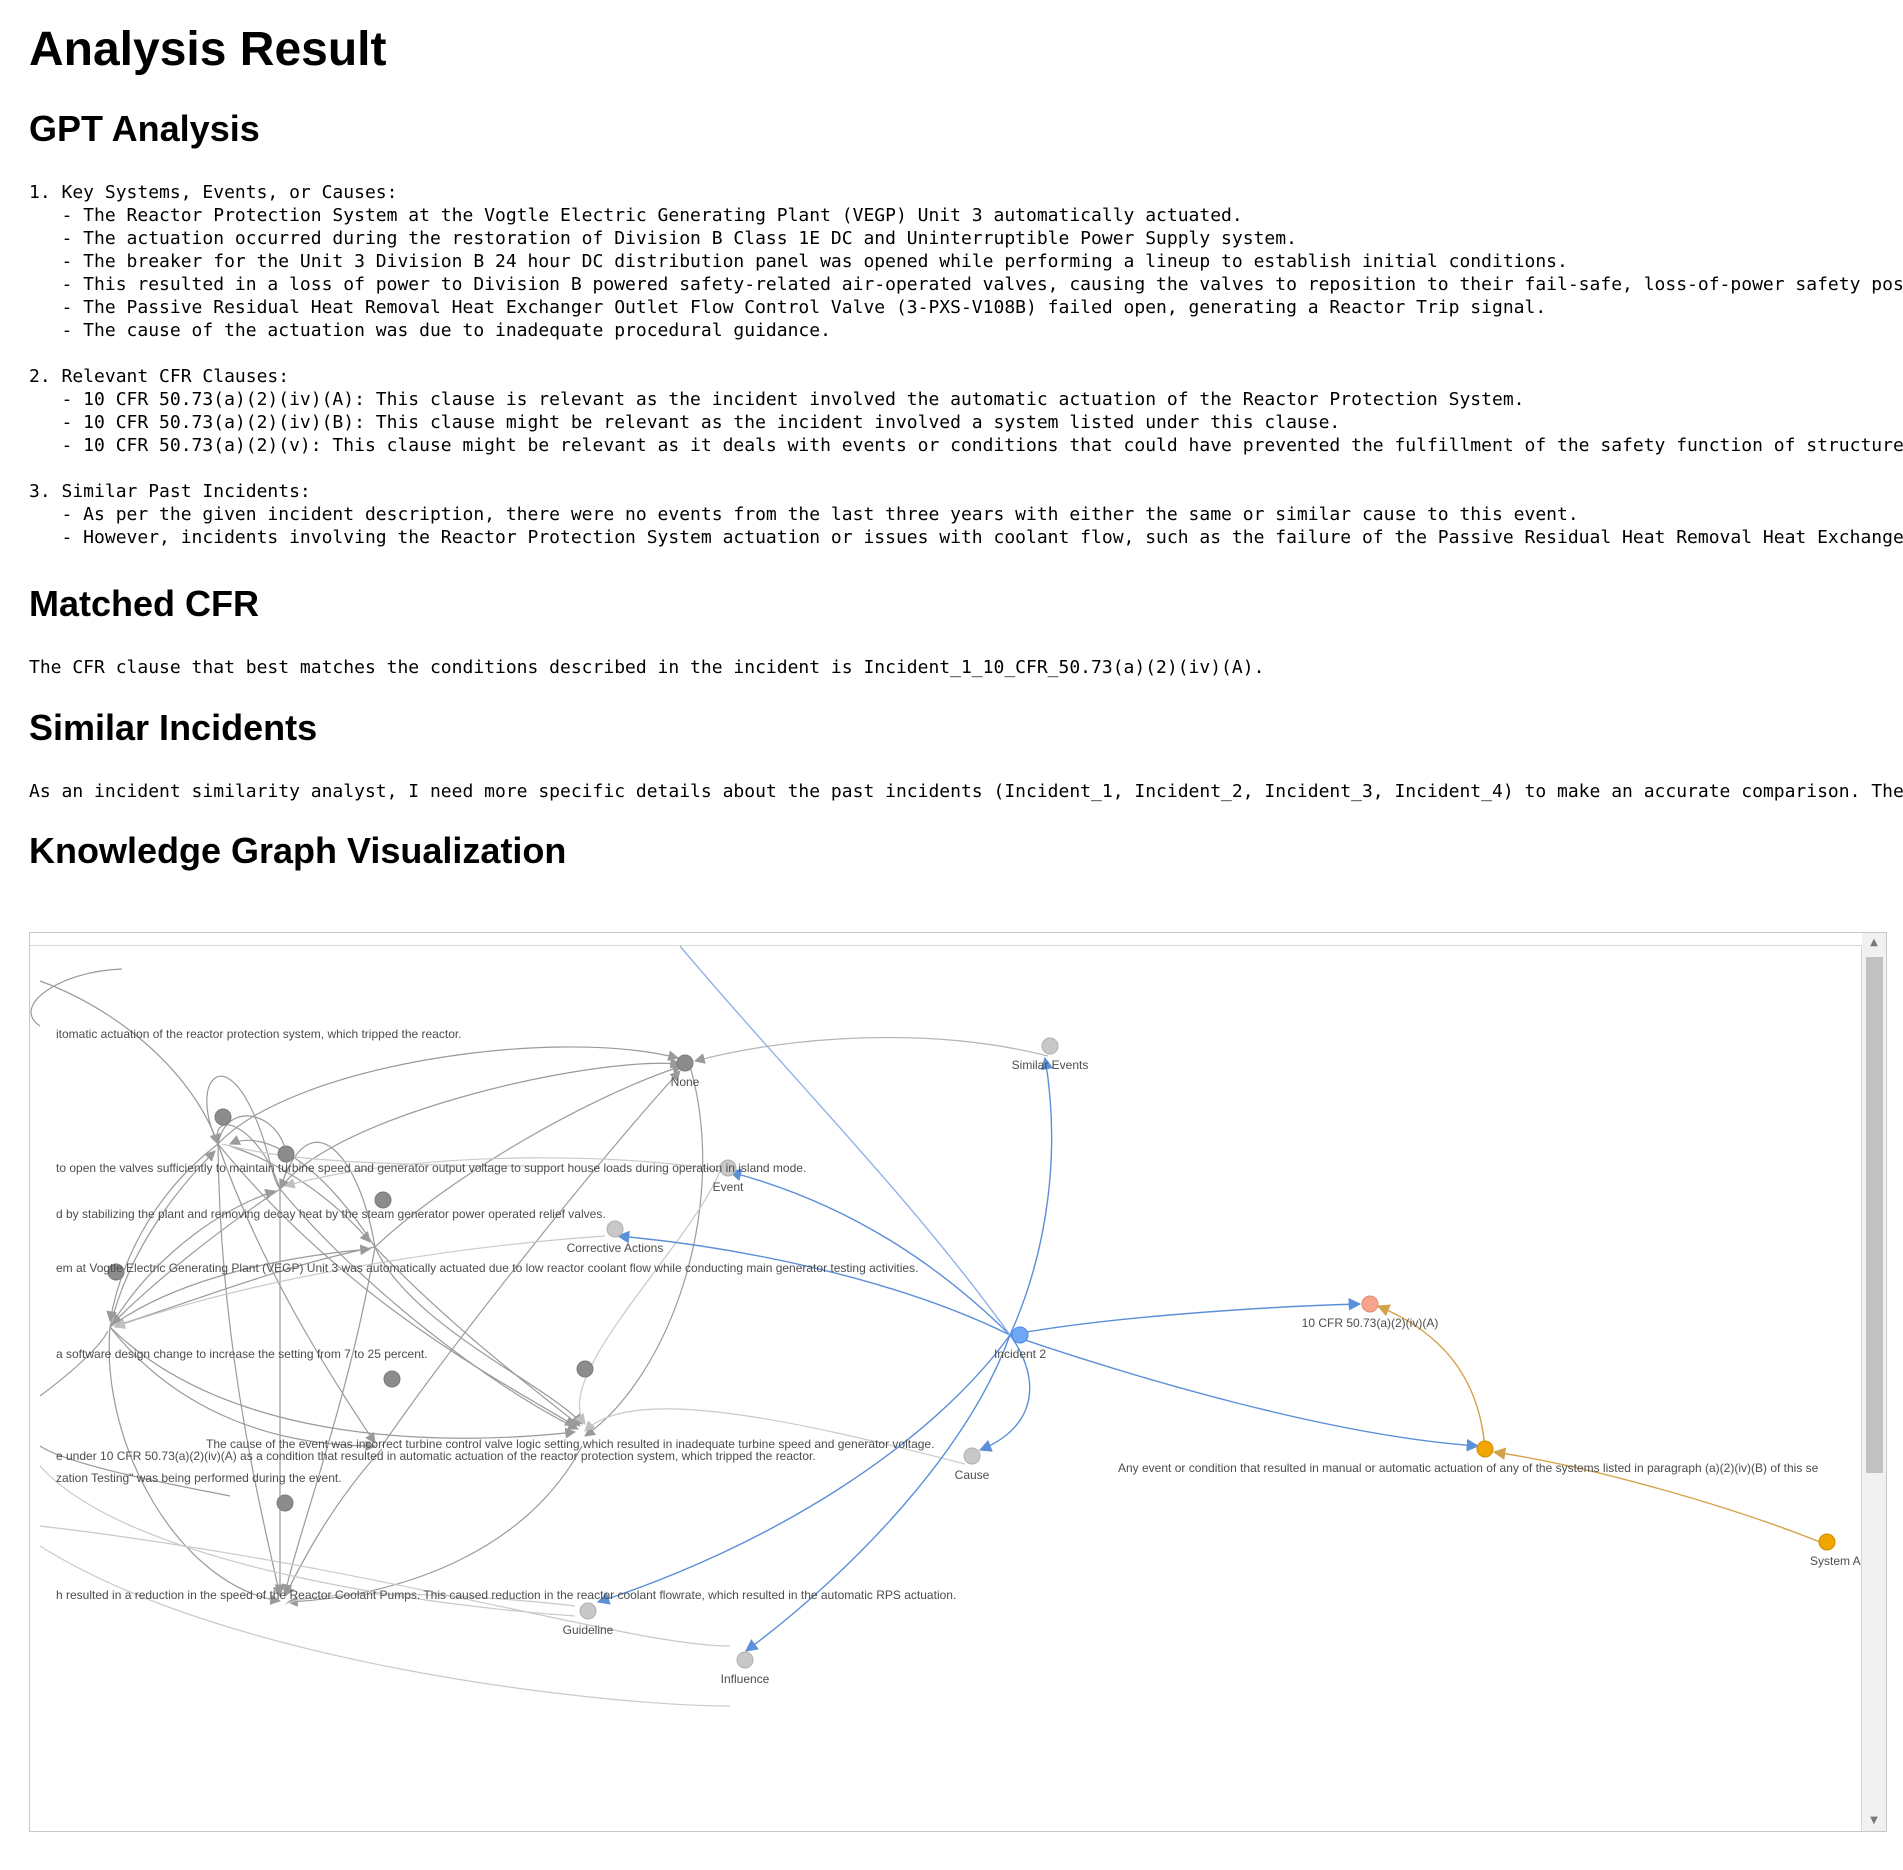 The image size is (1903, 1870). Describe the element at coordinates (685, 1082) in the screenshot. I see `graph-node-label: None` at that location.